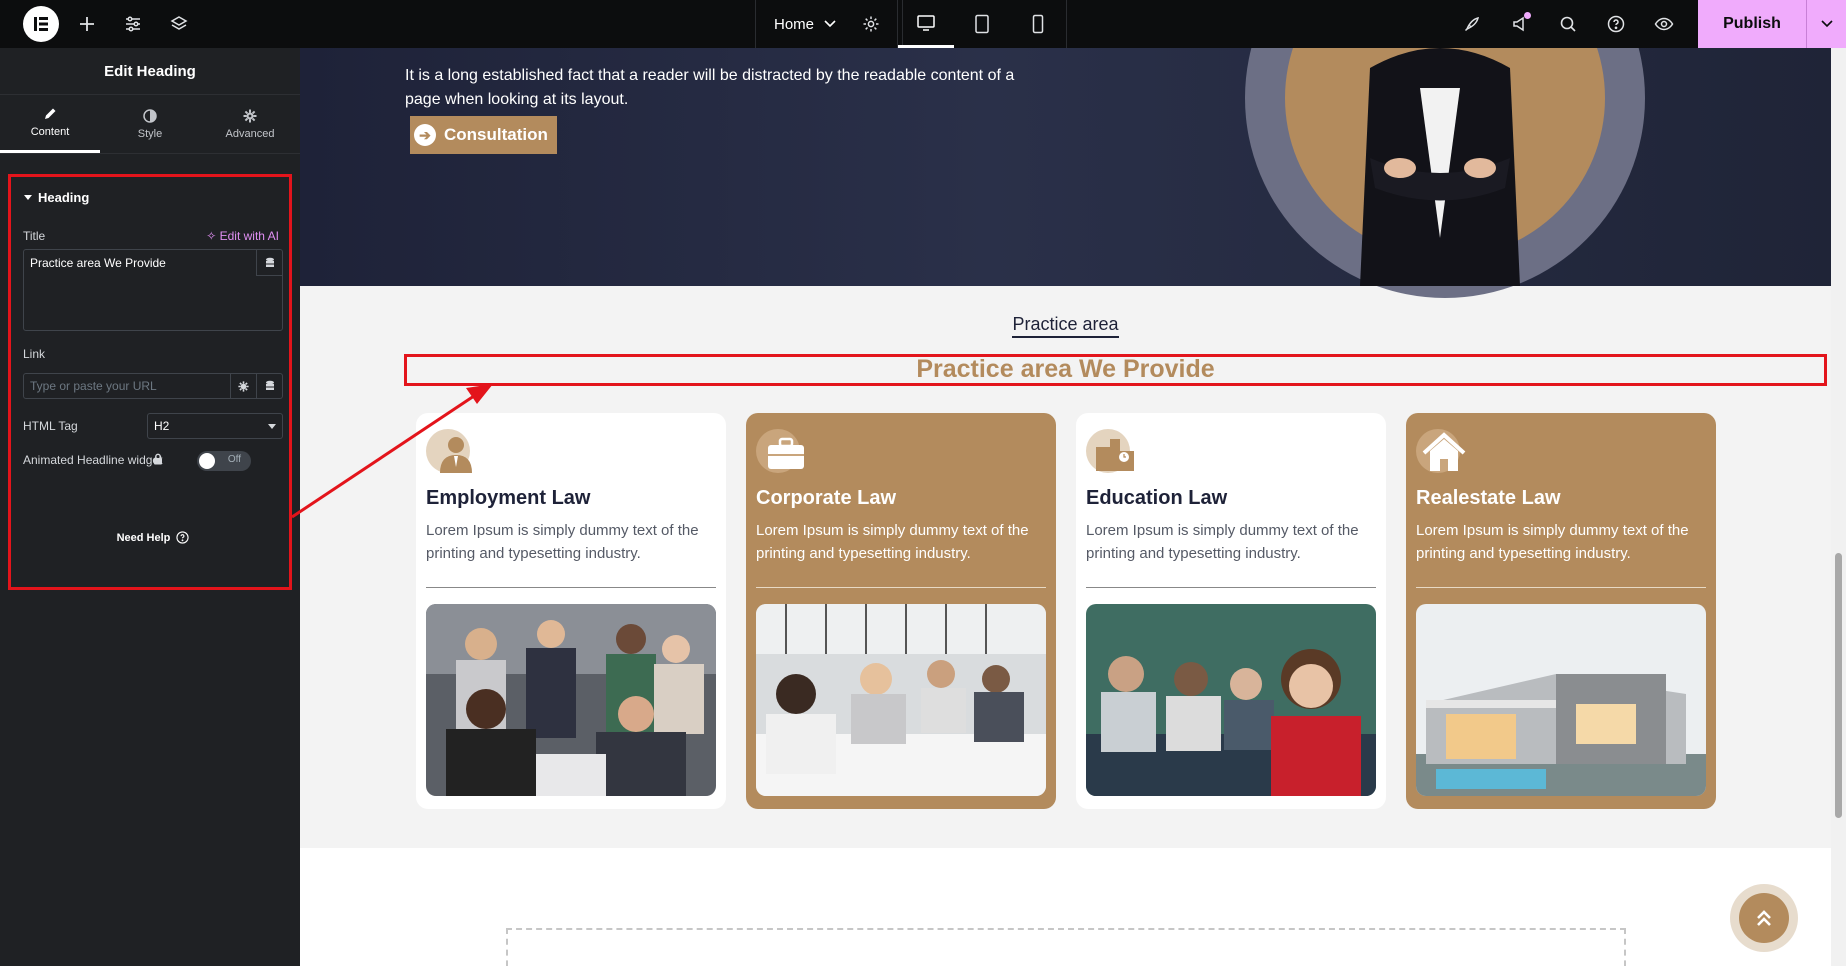 The width and height of the screenshot is (1846, 966). What do you see at coordinates (179, 24) in the screenshot?
I see `structure-layers-icon` at bounding box center [179, 24].